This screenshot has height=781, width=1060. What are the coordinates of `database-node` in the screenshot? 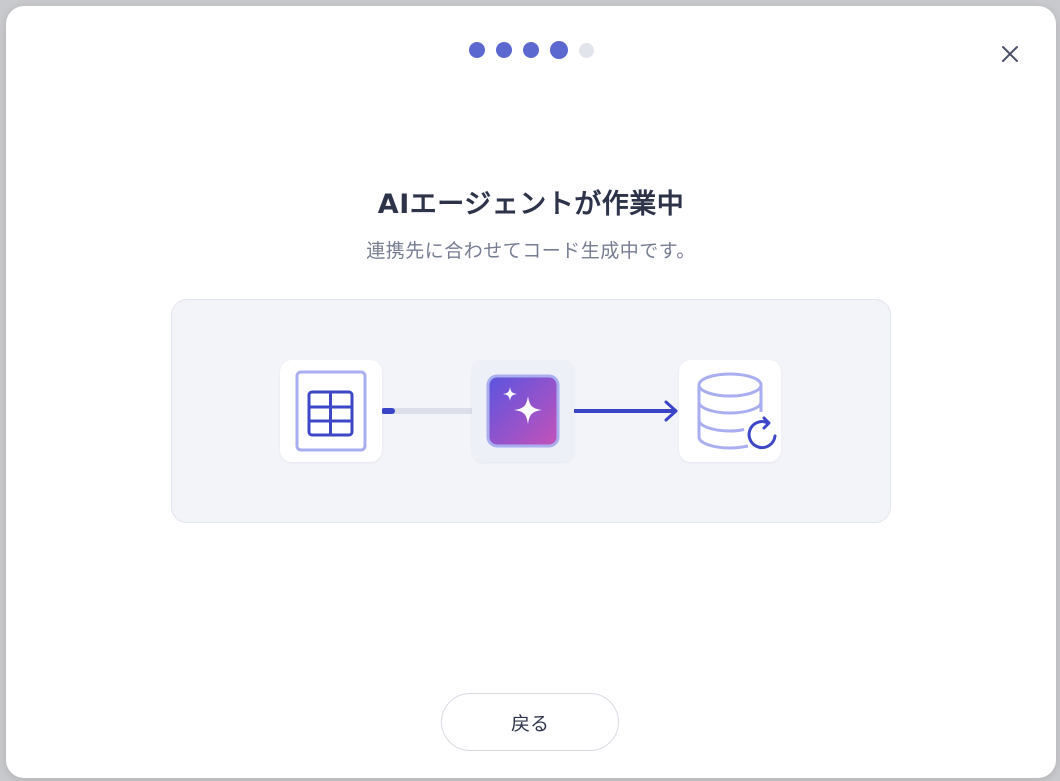 It's located at (730, 411).